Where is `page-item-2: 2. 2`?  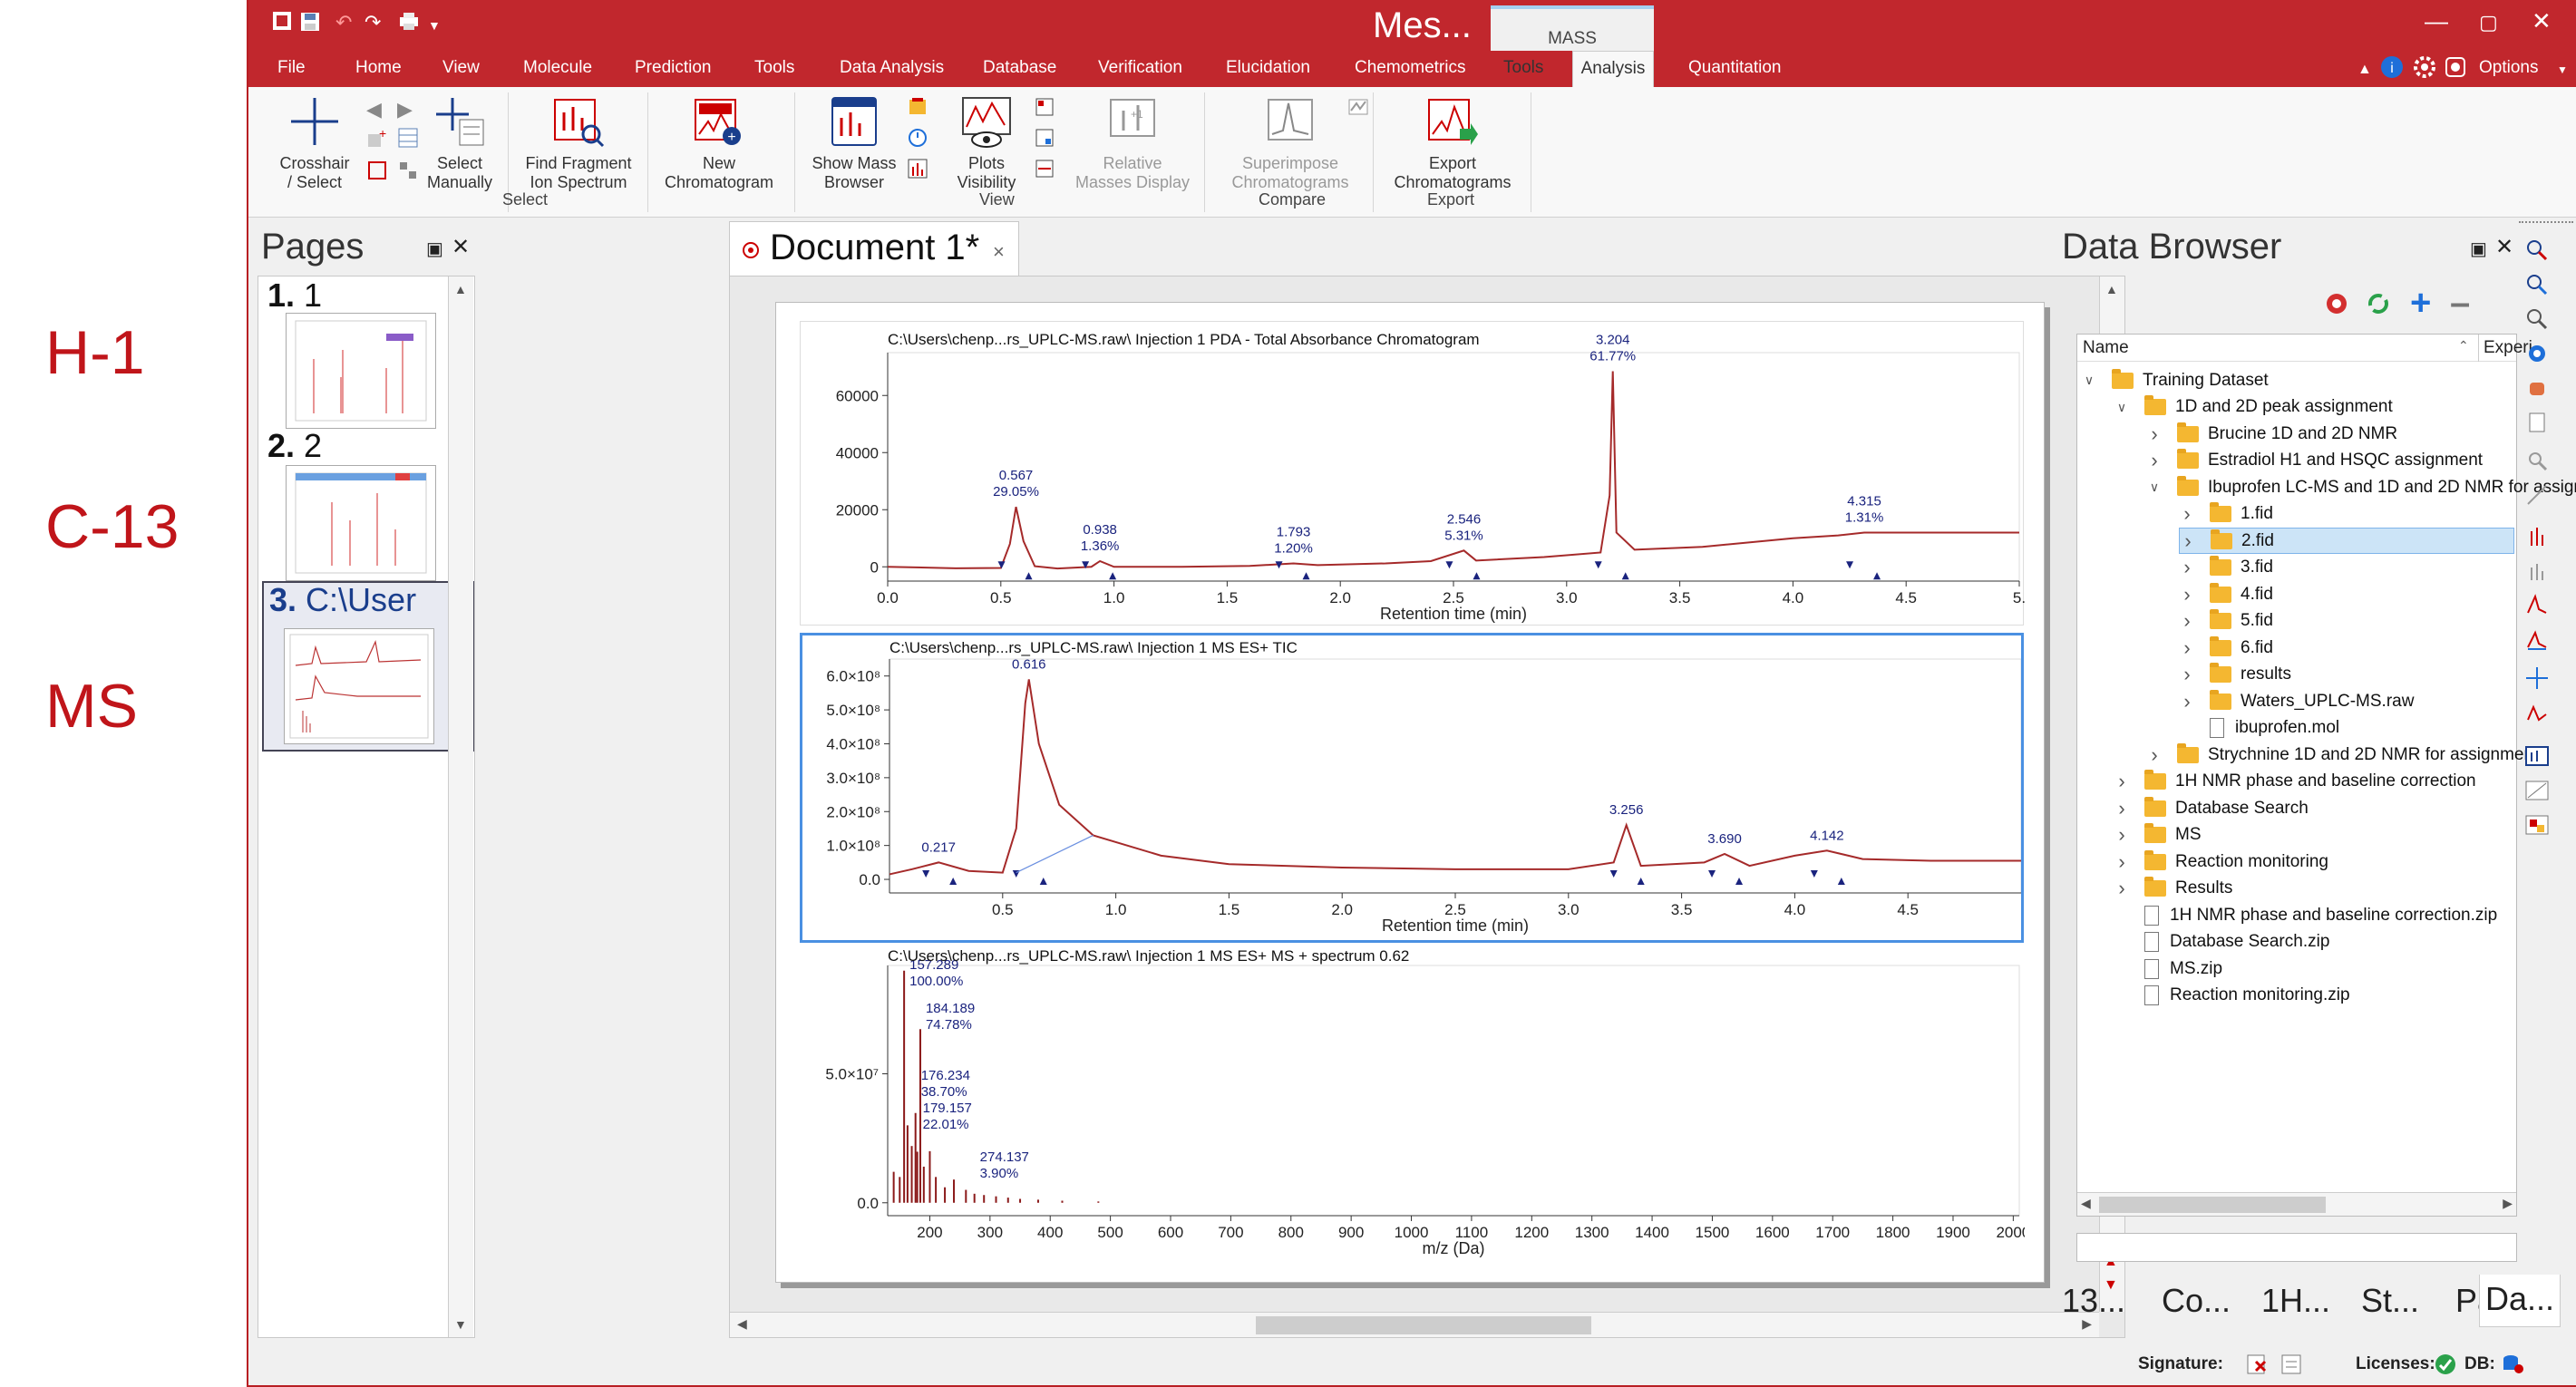
page-item-2: 2. 2 is located at coordinates (294, 446).